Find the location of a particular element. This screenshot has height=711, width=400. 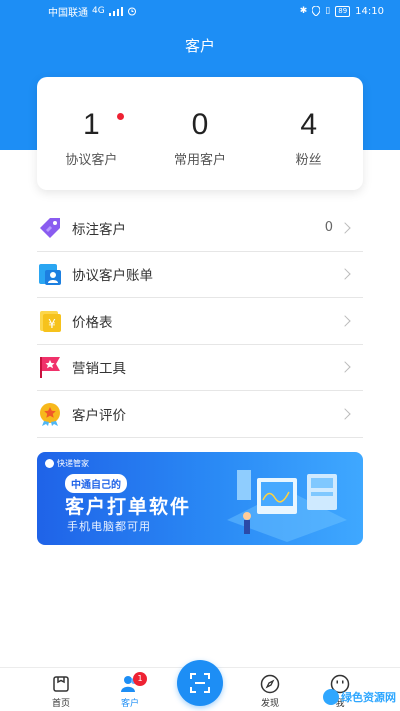

menu-label: 标注客户 is located at coordinates (99, 229).